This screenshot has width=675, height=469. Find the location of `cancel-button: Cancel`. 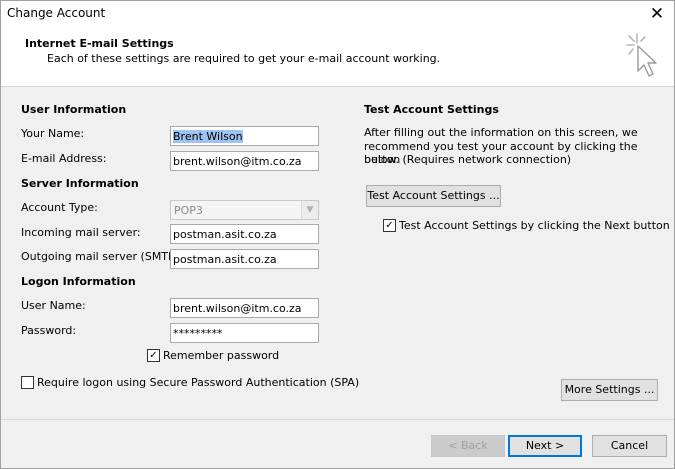

cancel-button: Cancel is located at coordinates (629, 446).